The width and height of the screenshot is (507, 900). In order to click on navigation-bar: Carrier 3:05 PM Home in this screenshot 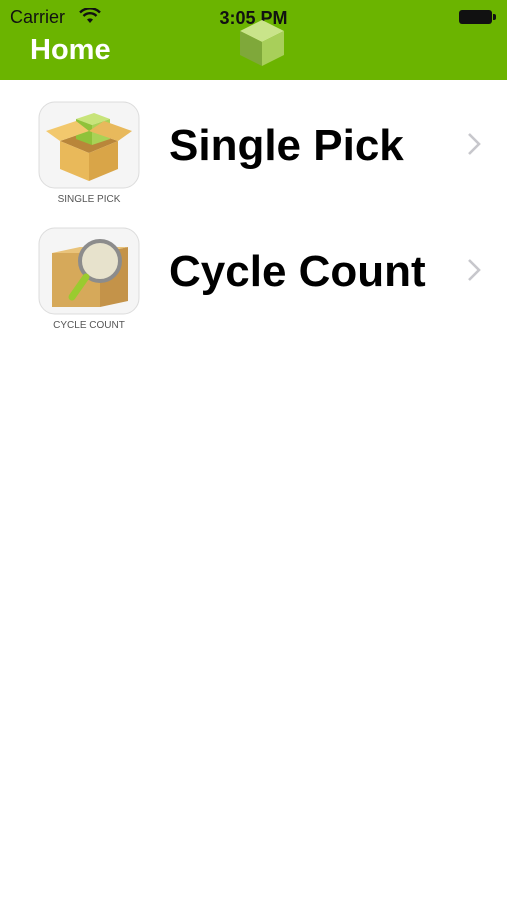, I will do `click(253, 40)`.